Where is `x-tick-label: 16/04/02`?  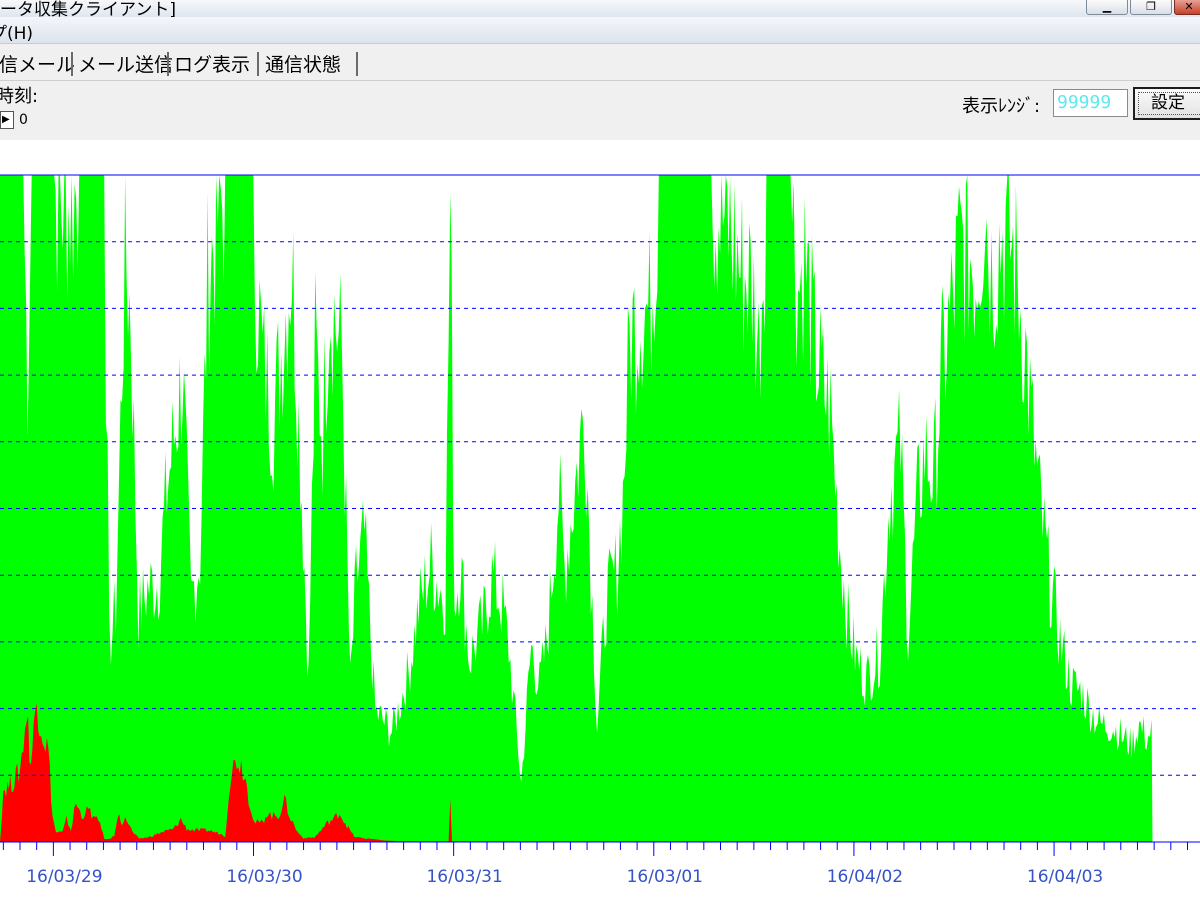
x-tick-label: 16/04/02 is located at coordinates (865, 877).